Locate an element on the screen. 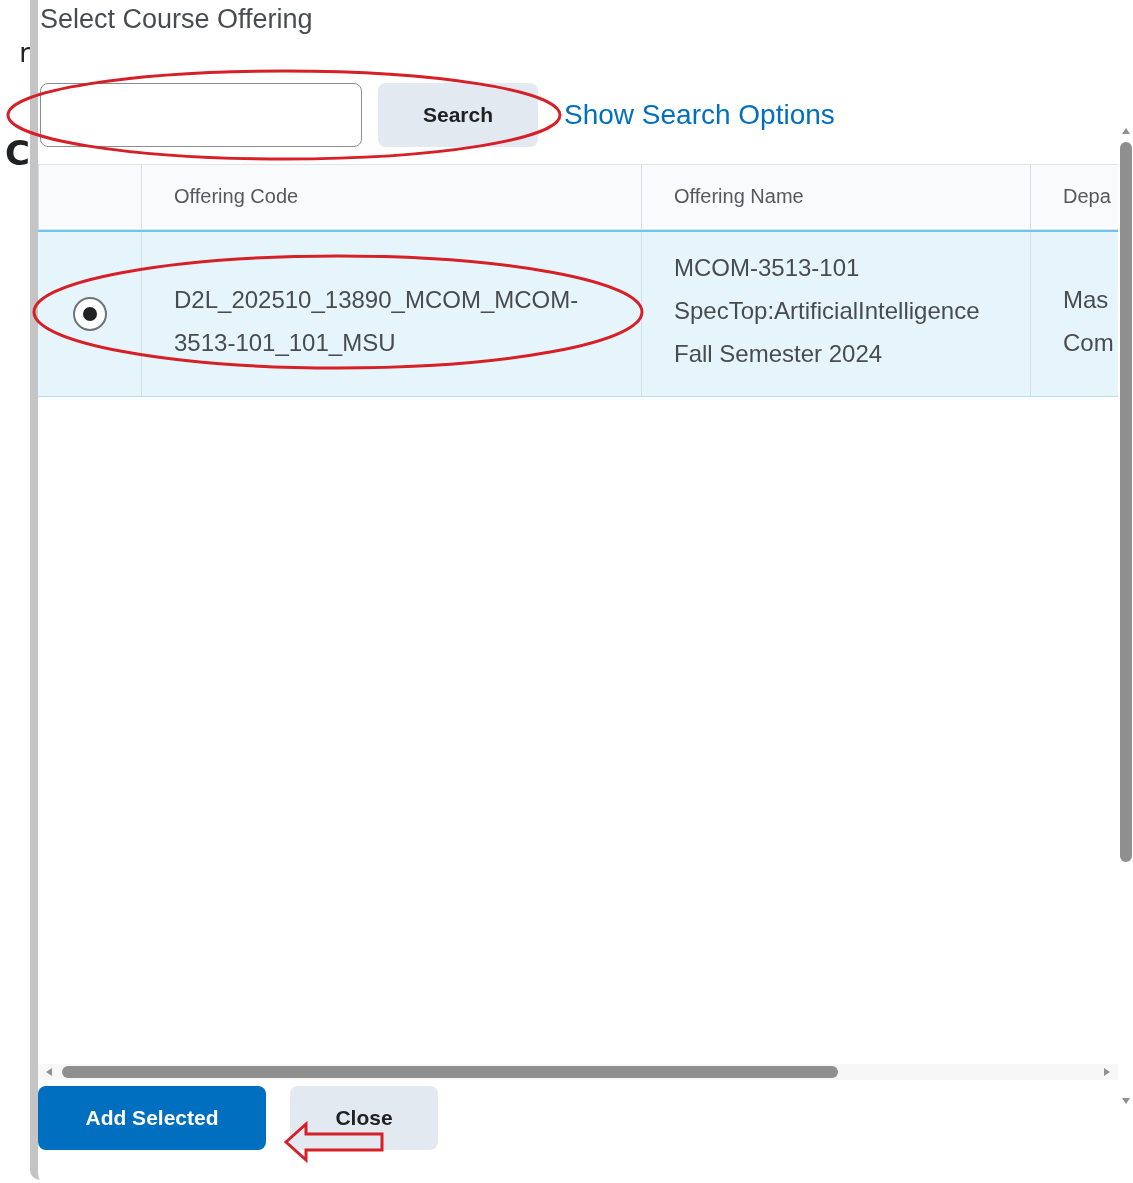 Image resolution: width=1133 pixels, height=1183 pixels. column-header: Depa is located at coordinates (1087, 196).